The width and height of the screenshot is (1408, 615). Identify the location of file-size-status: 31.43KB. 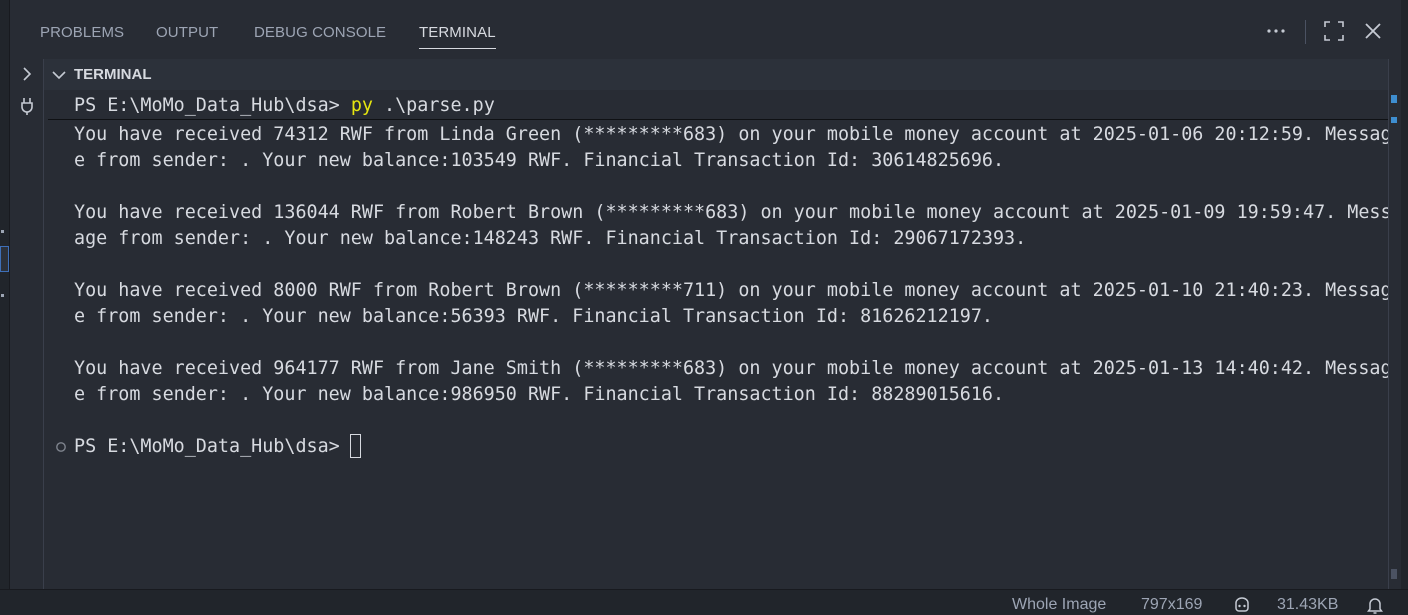
(1307, 605).